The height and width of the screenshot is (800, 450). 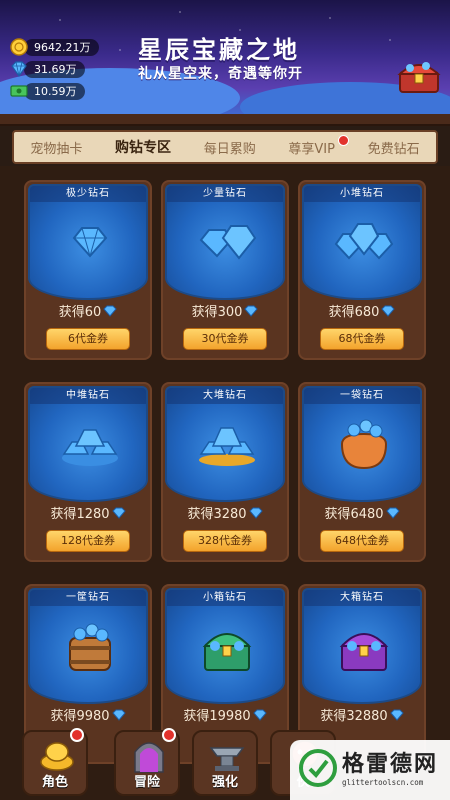 I want to click on buy-button: 328代金券, so click(x=225, y=541).